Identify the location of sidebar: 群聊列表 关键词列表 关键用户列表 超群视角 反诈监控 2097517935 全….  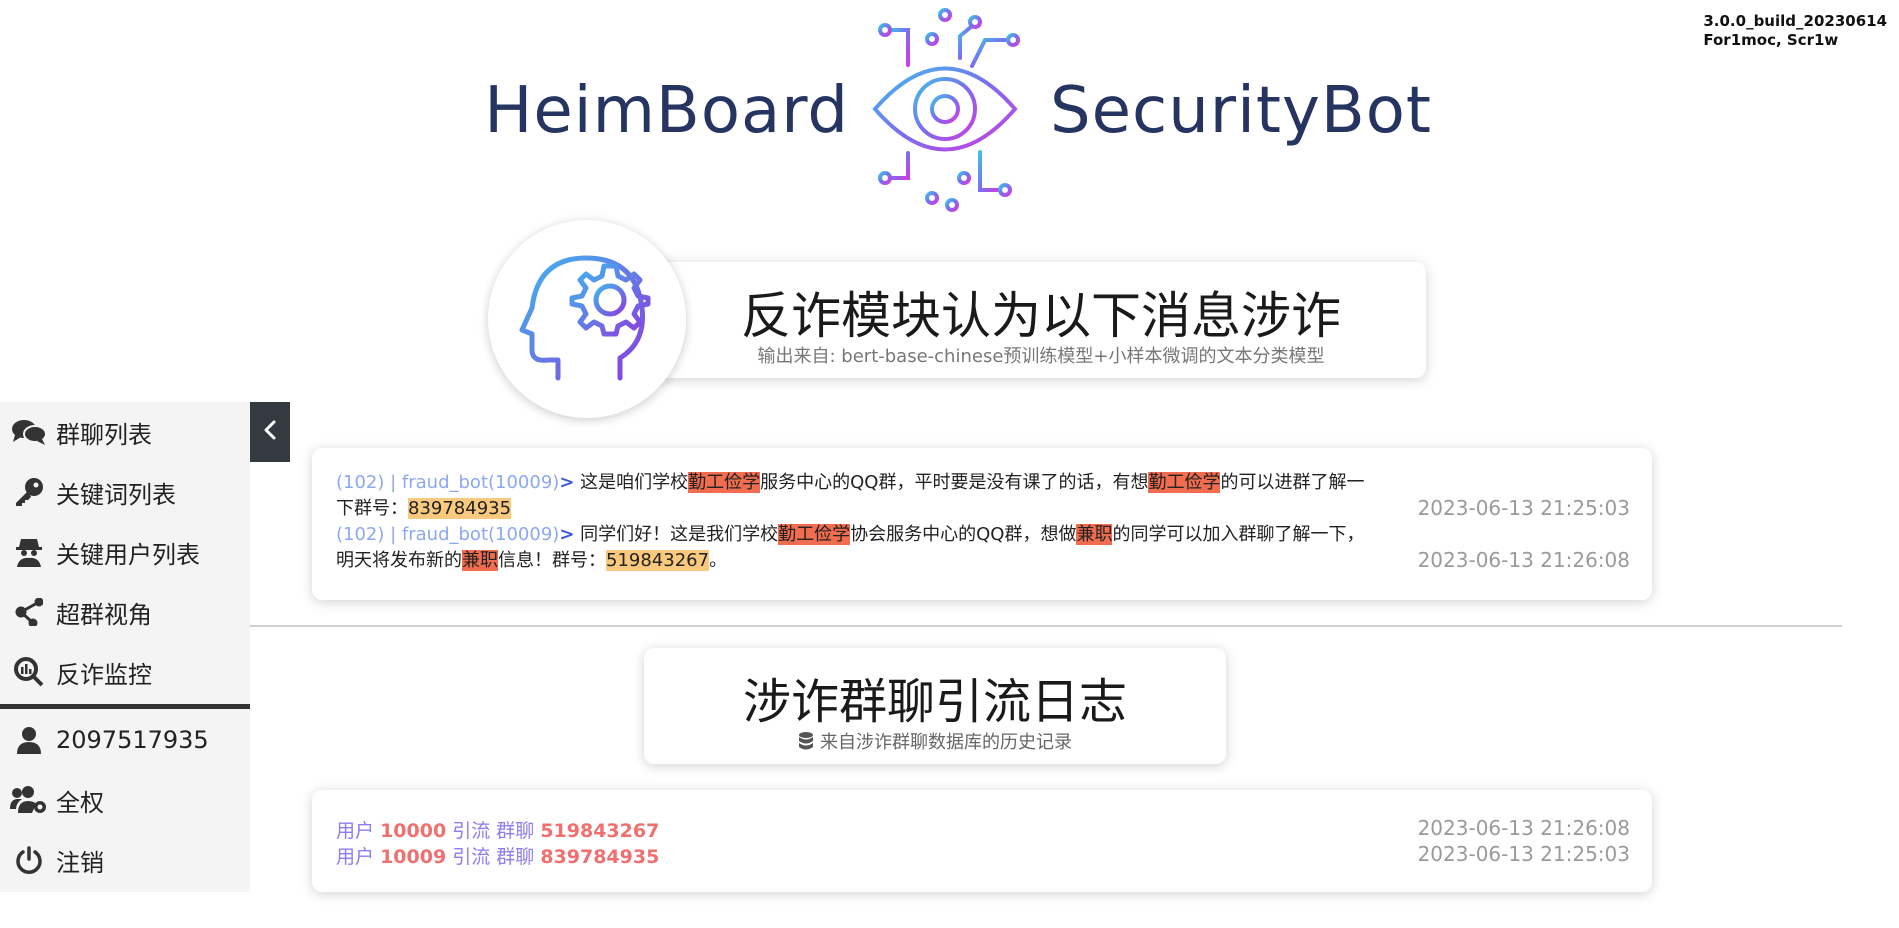
(125, 647).